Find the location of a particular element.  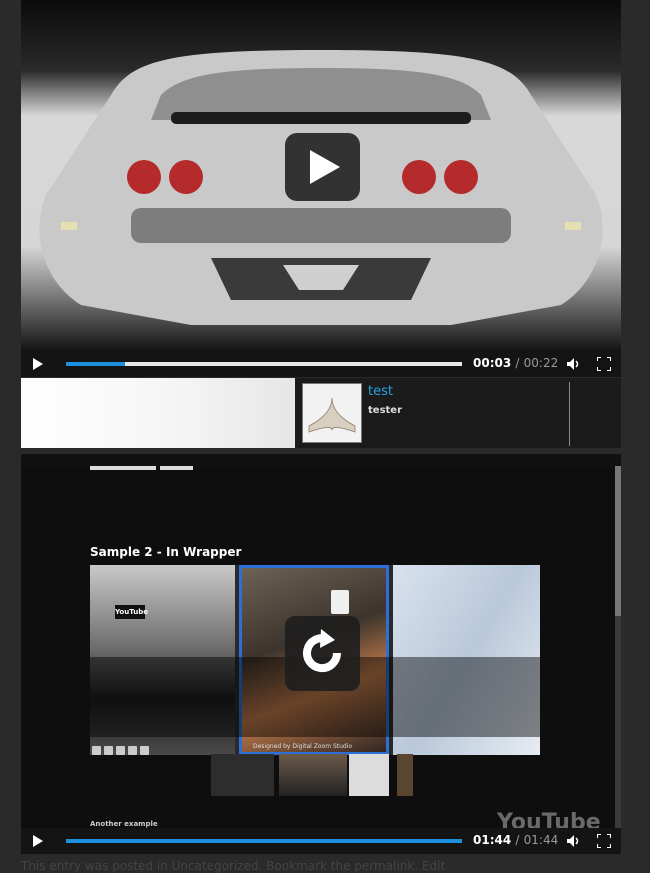

book-image is located at coordinates (332, 415).